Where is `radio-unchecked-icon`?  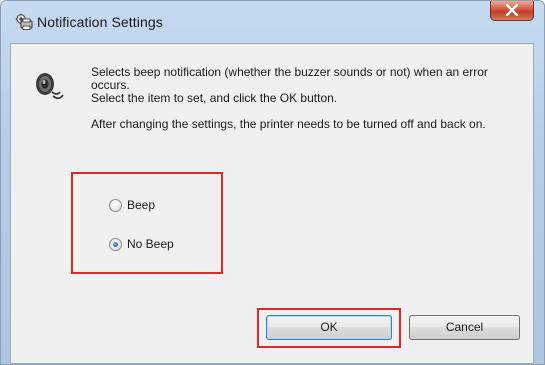
radio-unchecked-icon is located at coordinates (115, 205).